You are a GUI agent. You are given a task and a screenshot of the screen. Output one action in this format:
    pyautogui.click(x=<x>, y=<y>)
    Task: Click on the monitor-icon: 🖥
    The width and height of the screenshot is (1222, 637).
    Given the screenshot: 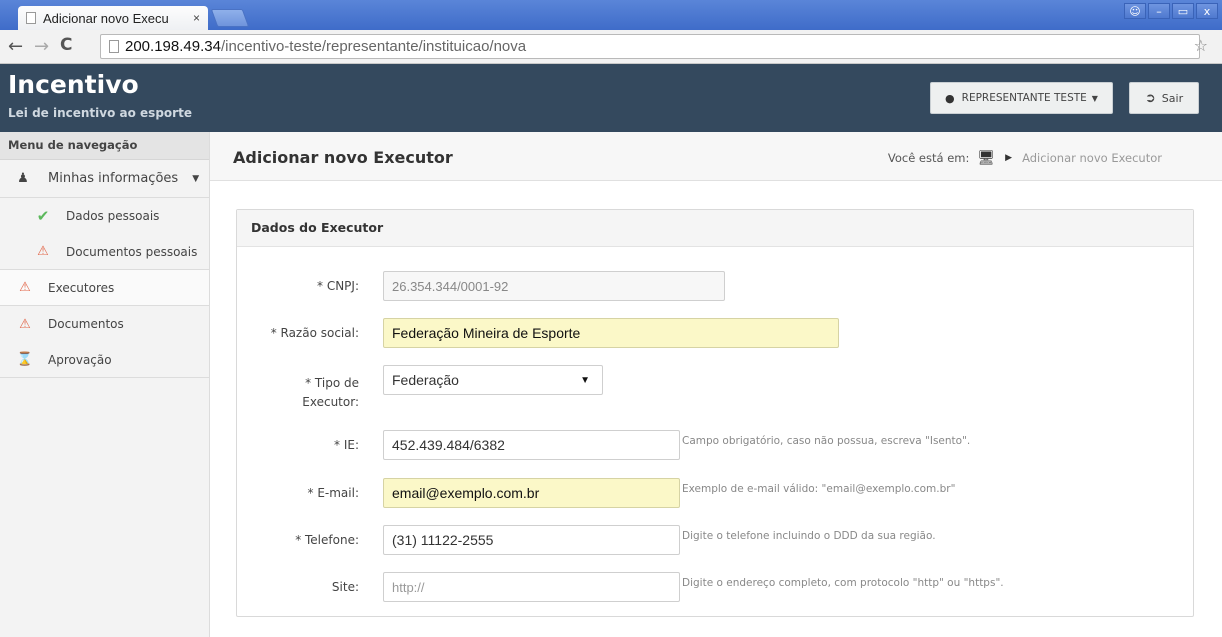 What is the action you would take?
    pyautogui.click(x=986, y=158)
    